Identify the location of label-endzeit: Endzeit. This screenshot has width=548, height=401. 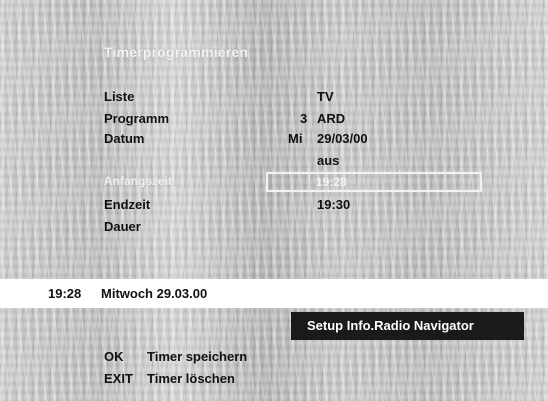
(127, 204).